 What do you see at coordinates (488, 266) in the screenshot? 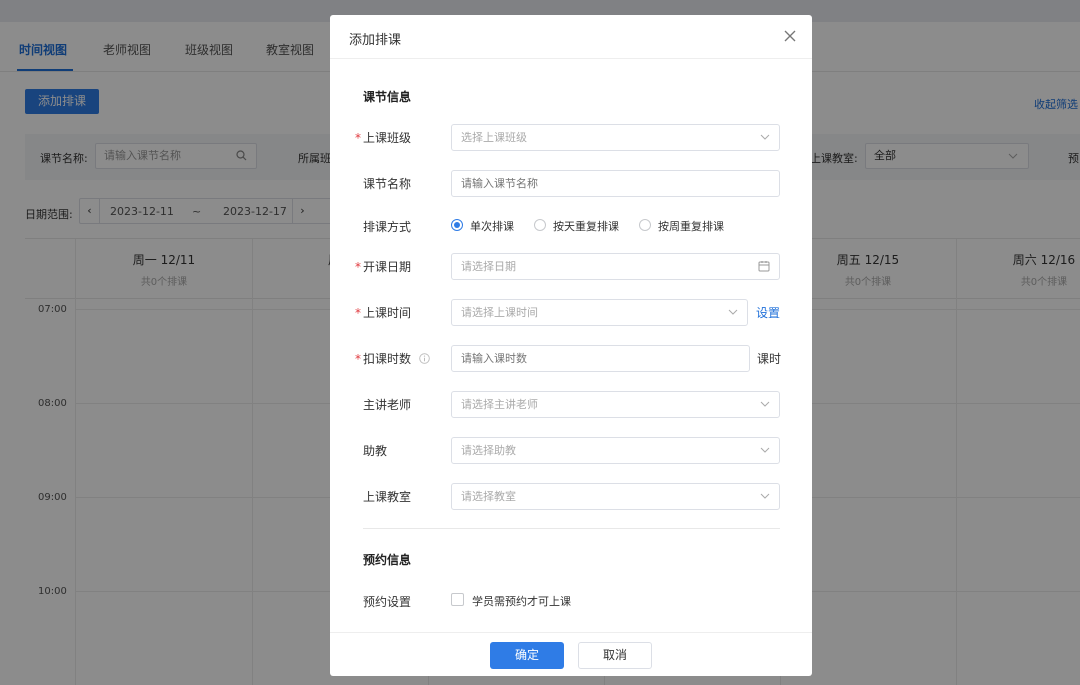
I see `start-date-placeholder: 请选择日期` at bounding box center [488, 266].